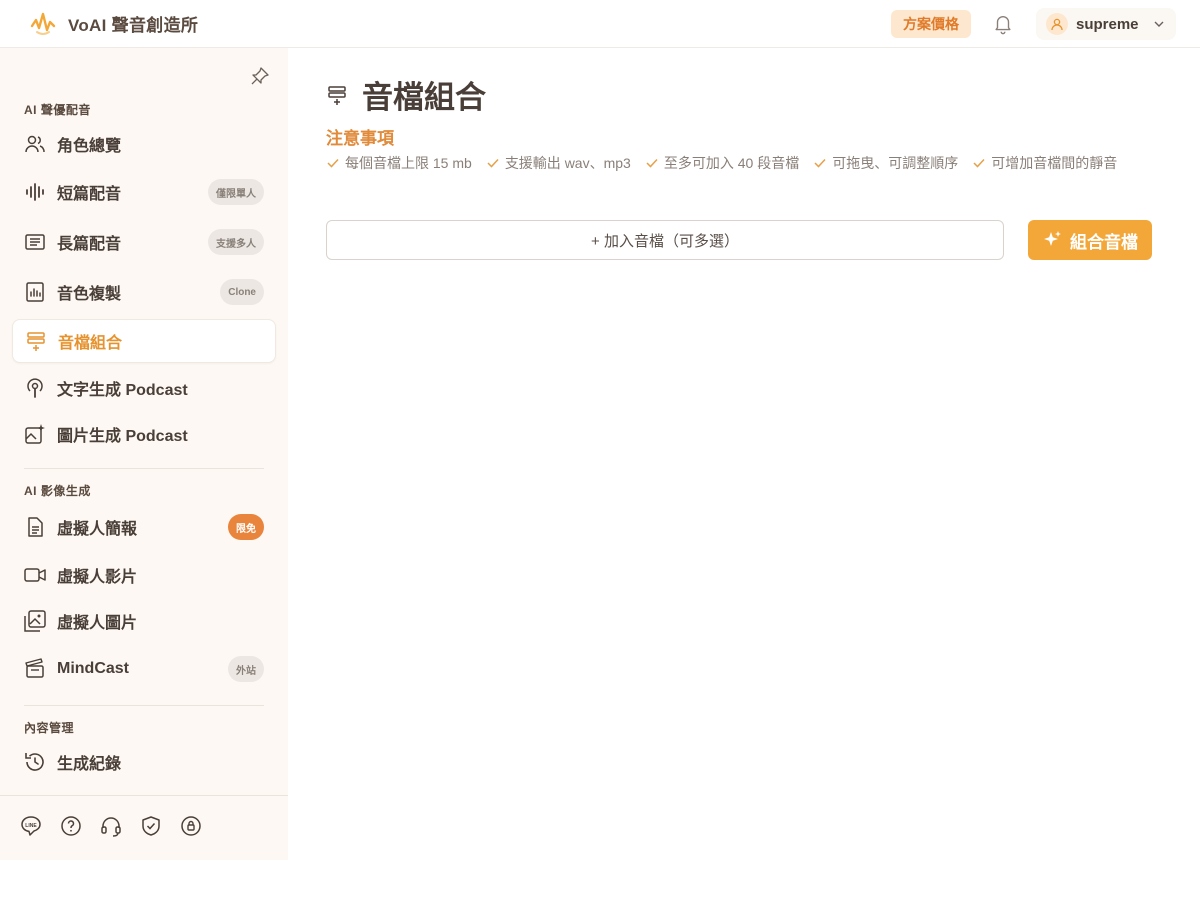 Image resolution: width=1200 pixels, height=900 pixels. I want to click on badge-free: 限免, so click(246, 527).